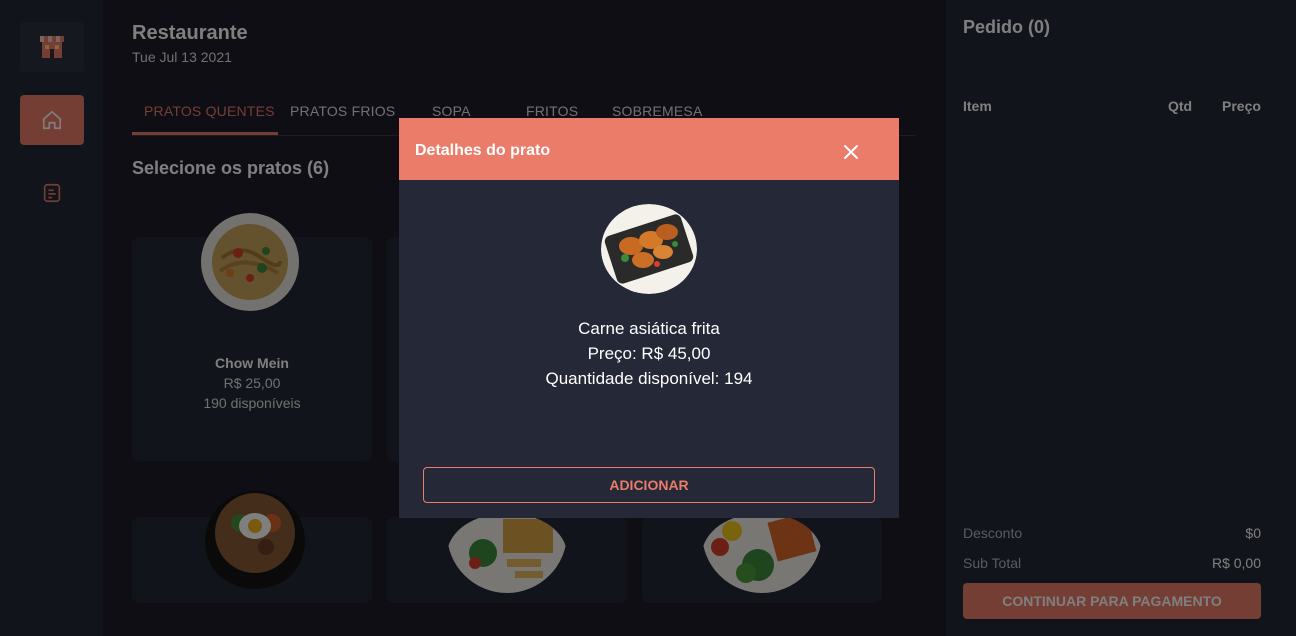  I want to click on modal-dish-image, so click(649, 249).